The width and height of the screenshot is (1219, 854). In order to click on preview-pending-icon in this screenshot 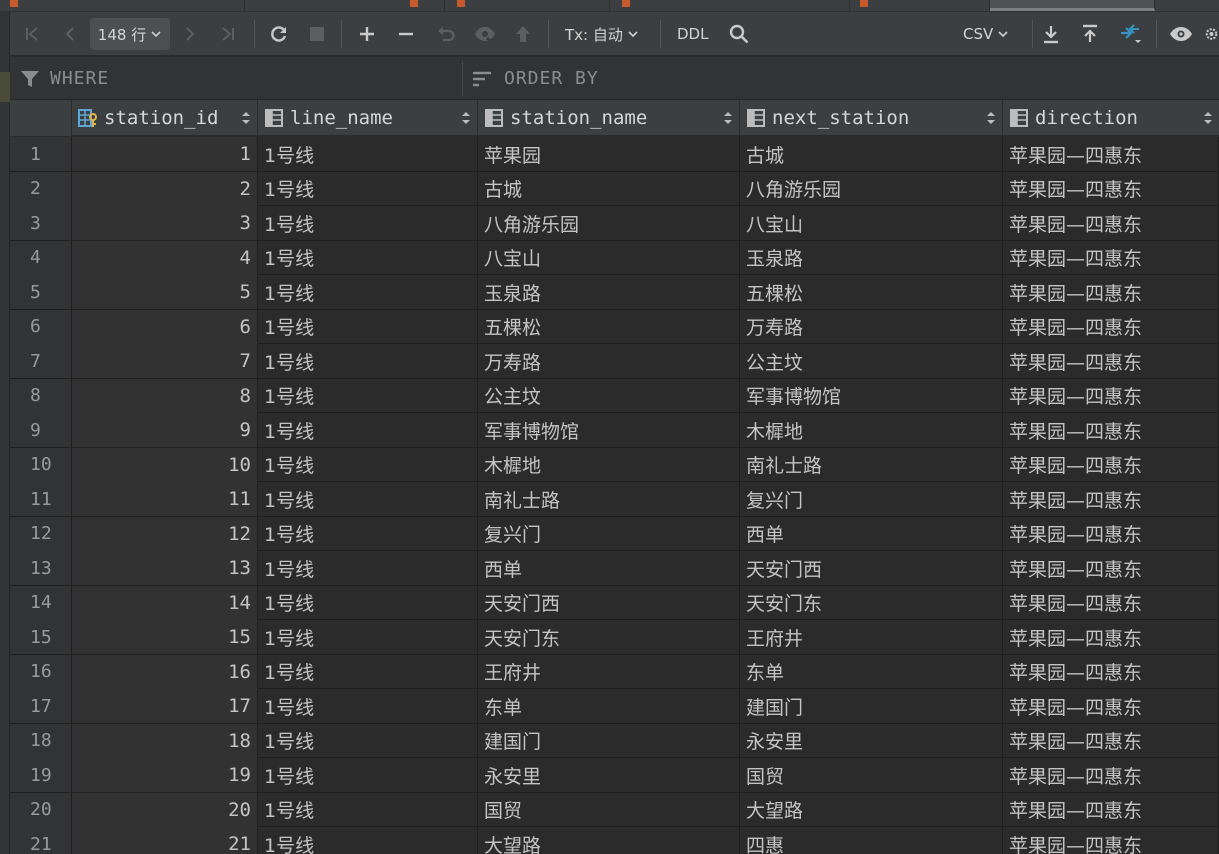, I will do `click(485, 34)`.